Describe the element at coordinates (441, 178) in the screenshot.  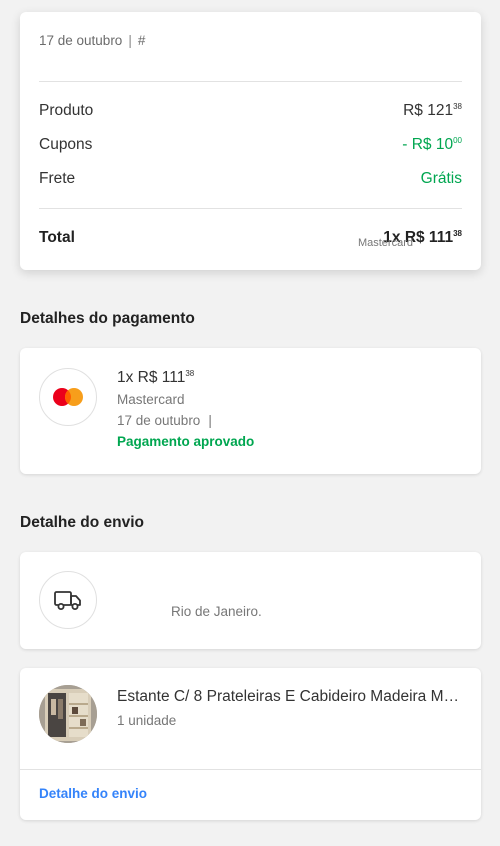
I see `summary-row-value: Grátis` at that location.